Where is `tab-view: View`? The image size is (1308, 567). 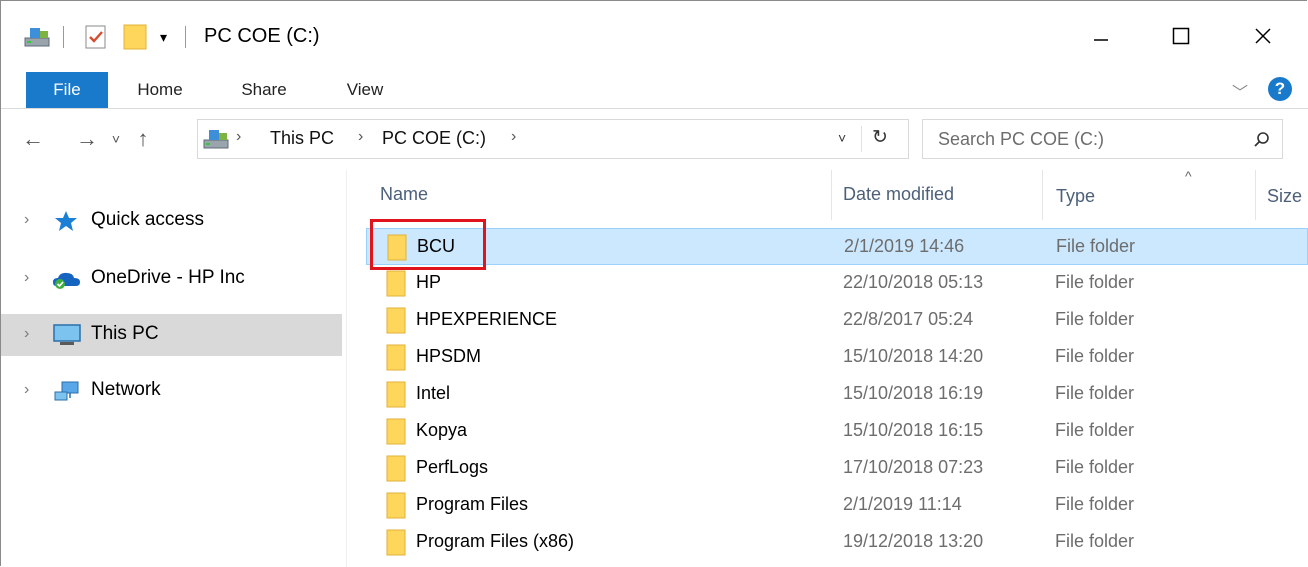 tab-view: View is located at coordinates (365, 90).